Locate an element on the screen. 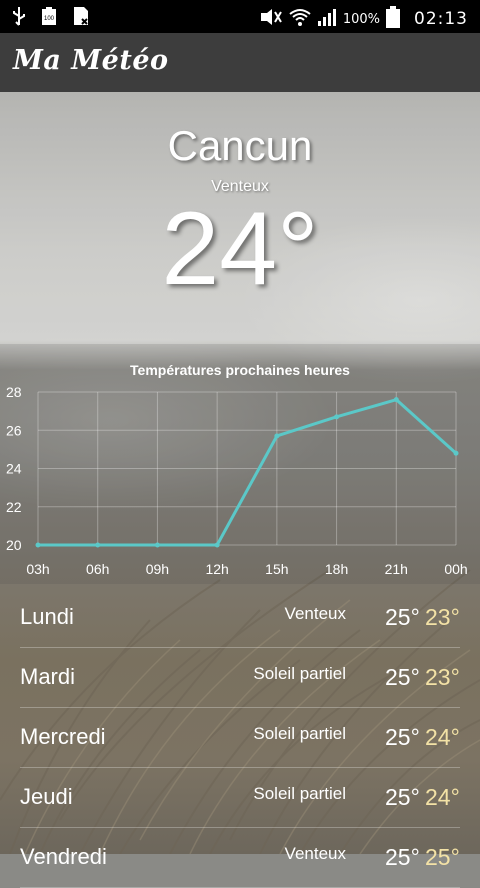 The height and width of the screenshot is (888, 480). status-bar: 100 100% 02:13 is located at coordinates (240, 16).